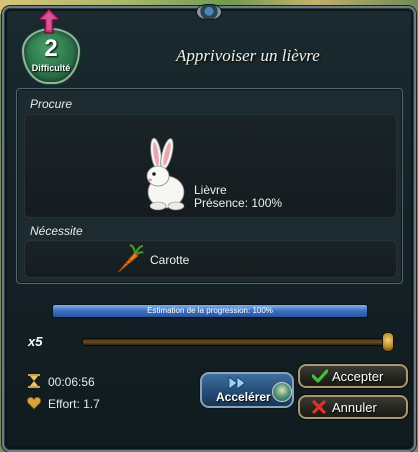 The width and height of the screenshot is (418, 452). What do you see at coordinates (34, 403) in the screenshot?
I see `heart-icon` at bounding box center [34, 403].